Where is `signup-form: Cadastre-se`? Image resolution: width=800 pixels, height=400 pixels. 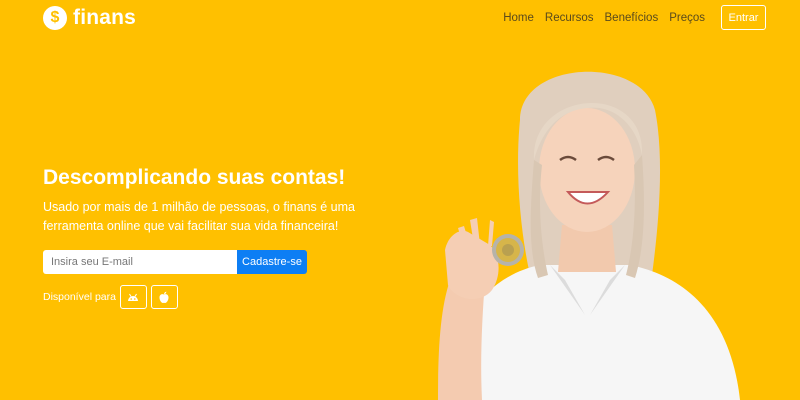
signup-form: Cadastre-se is located at coordinates (175, 262).